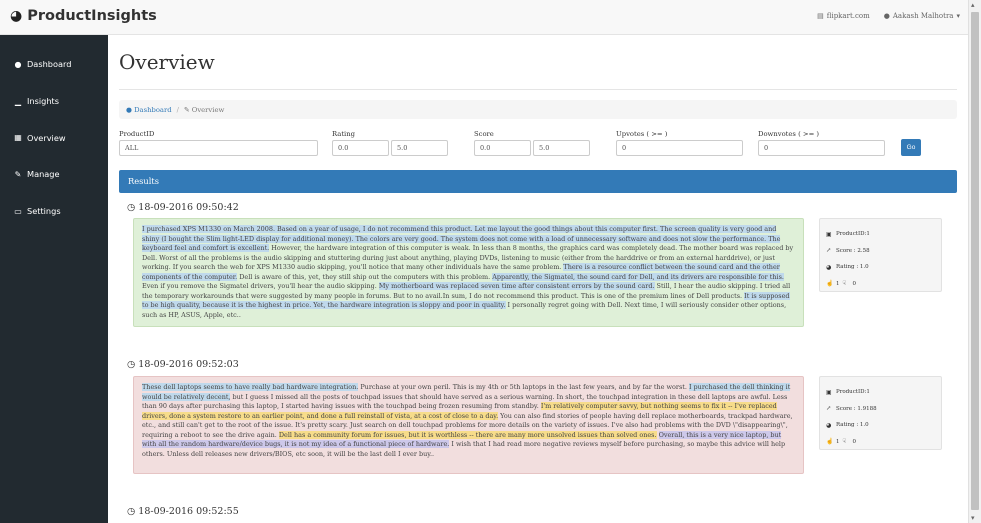  Describe the element at coordinates (821, 148) in the screenshot. I see `downvotes-input` at that location.